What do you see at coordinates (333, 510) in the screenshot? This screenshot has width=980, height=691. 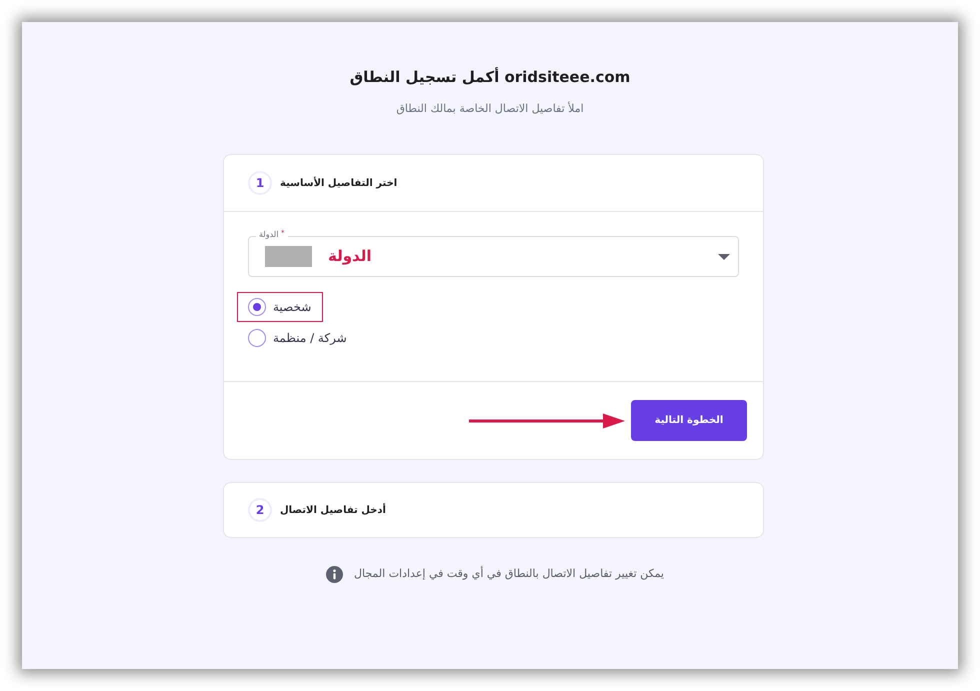 I see `step-title: أدخل تفاصيل الاتصال` at bounding box center [333, 510].